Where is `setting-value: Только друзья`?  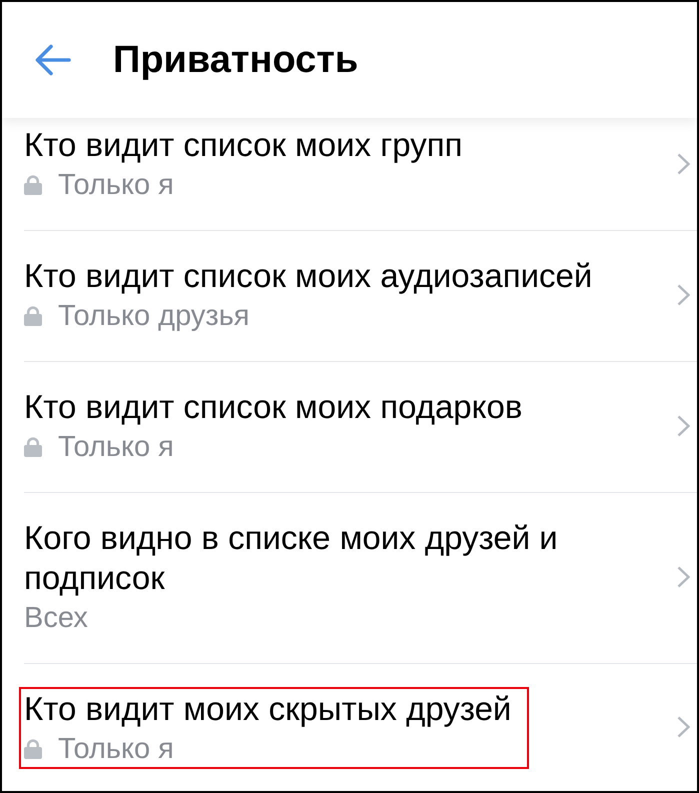
setting-value: Только друзья is located at coordinates (154, 316).